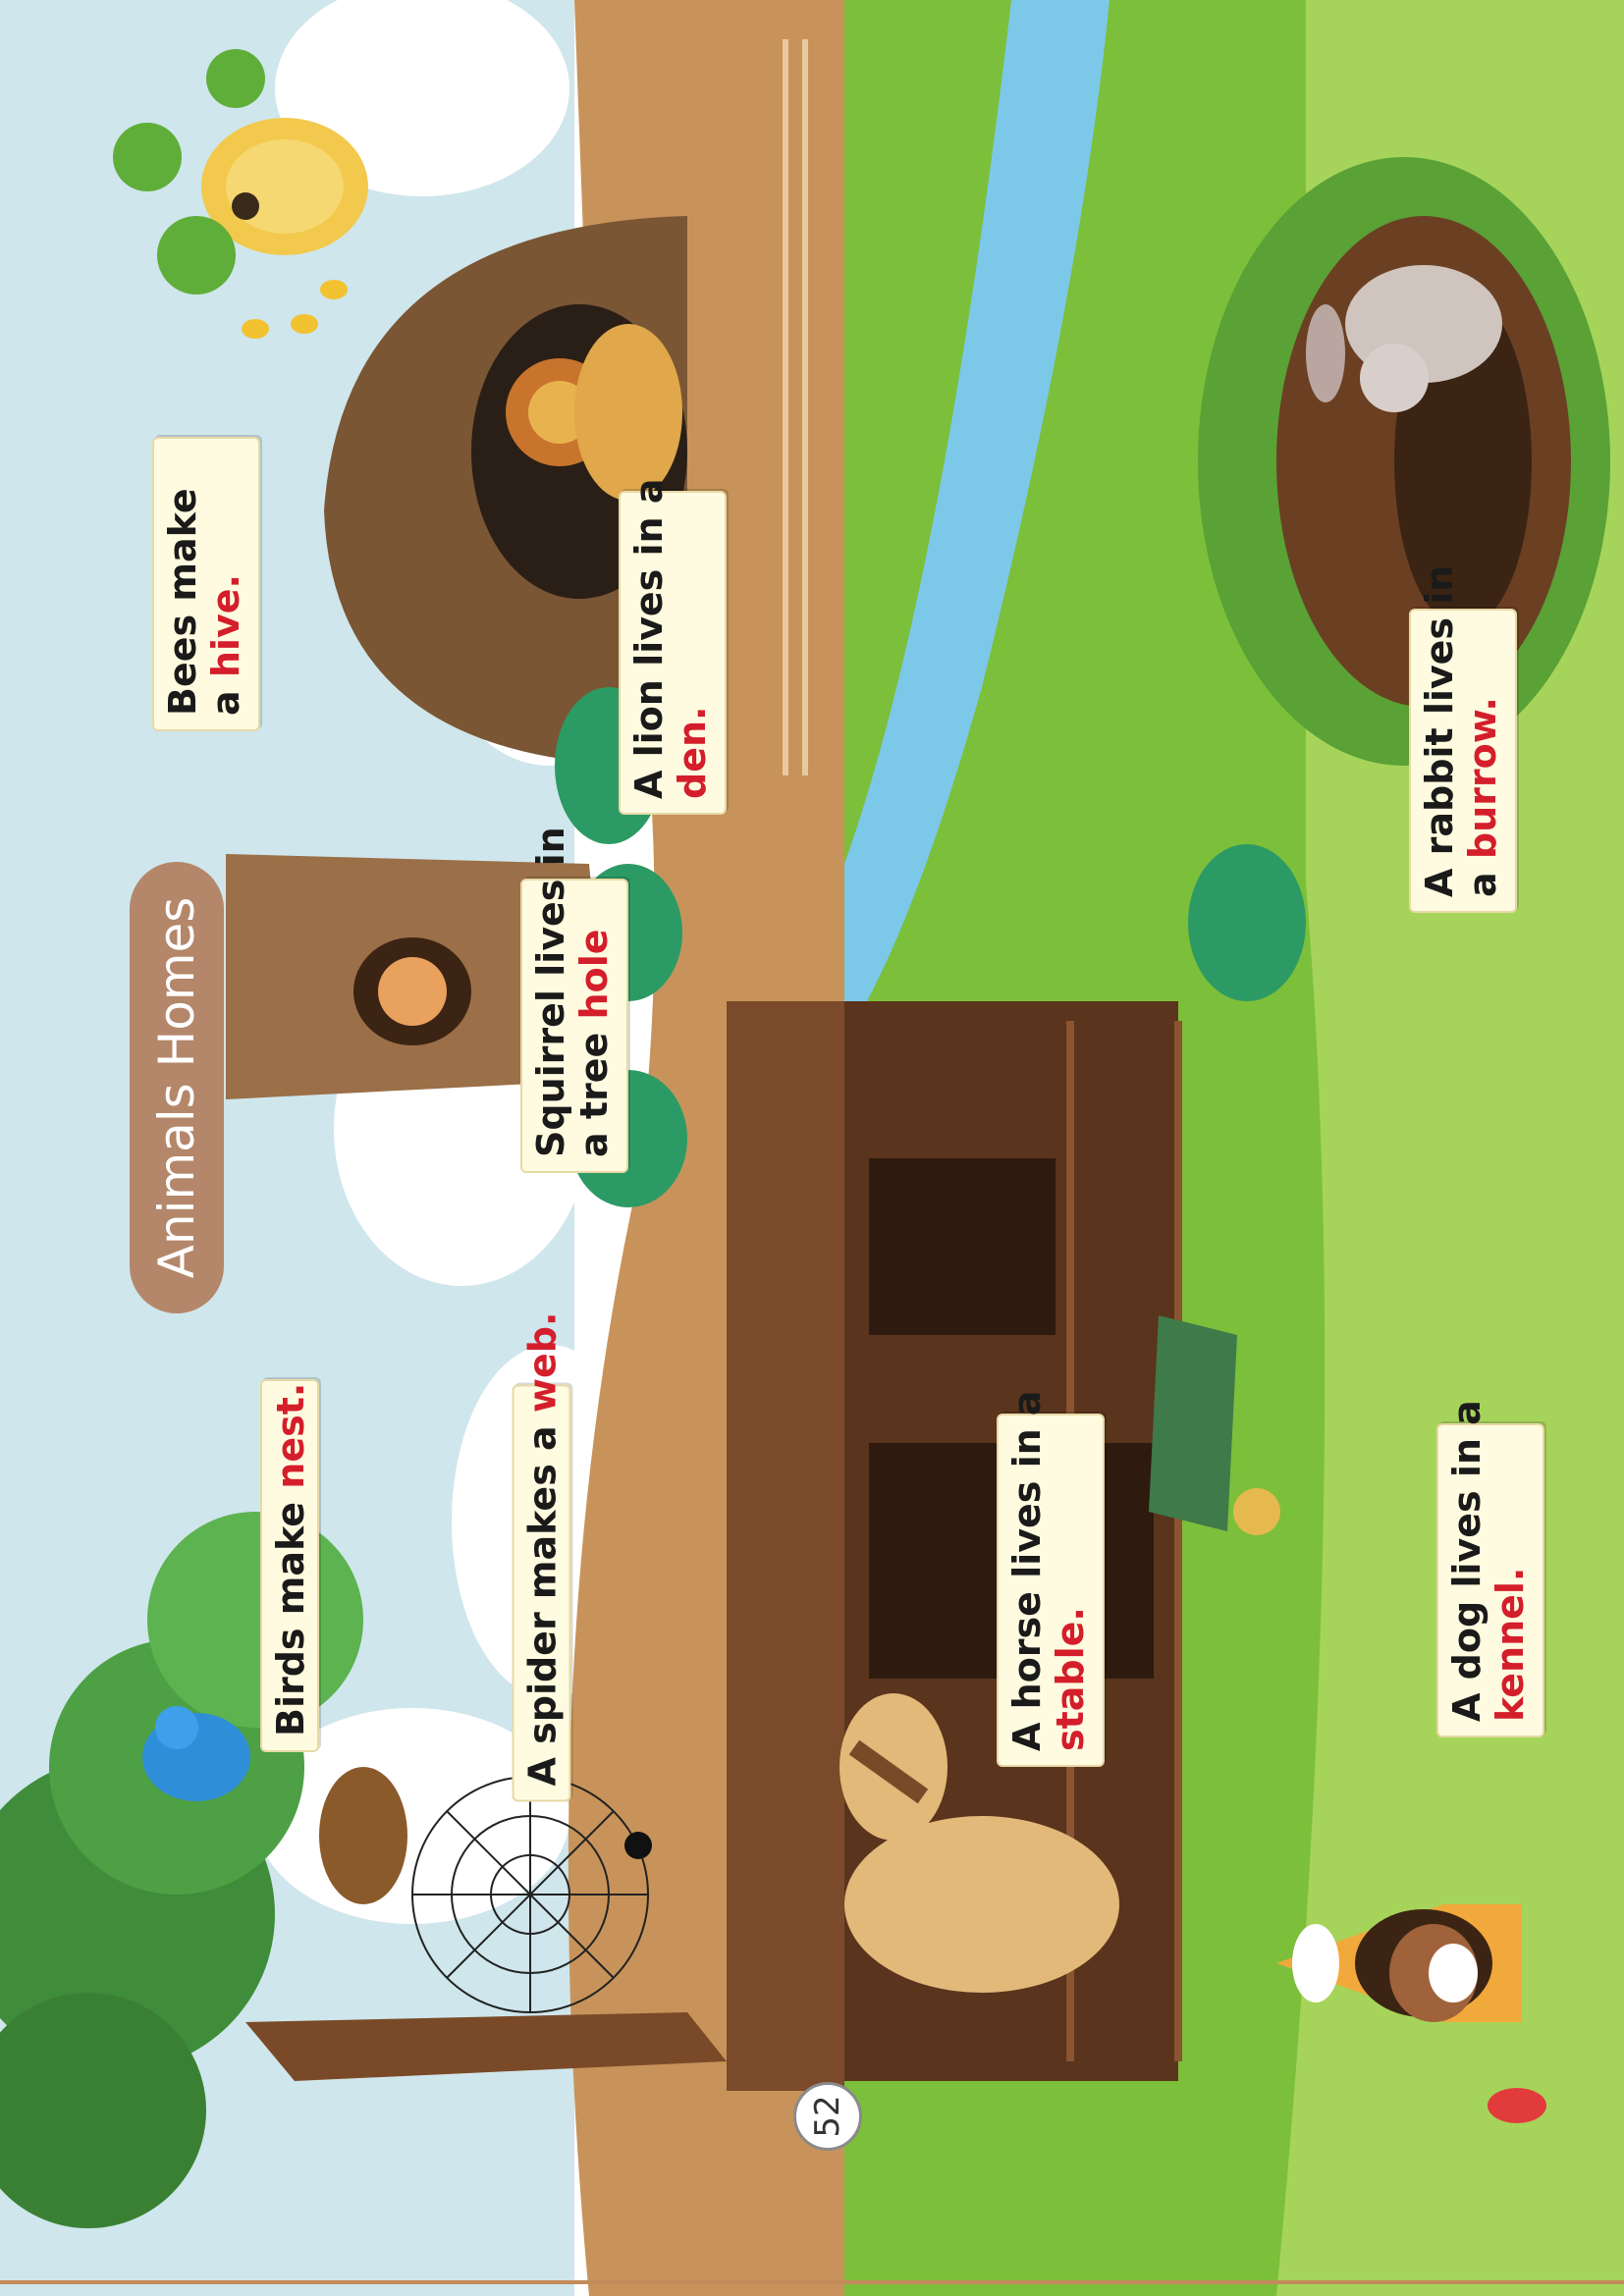 The height and width of the screenshot is (2296, 1624). I want to click on caption-birds-line1: Birds make nest., so click(291, 1560).